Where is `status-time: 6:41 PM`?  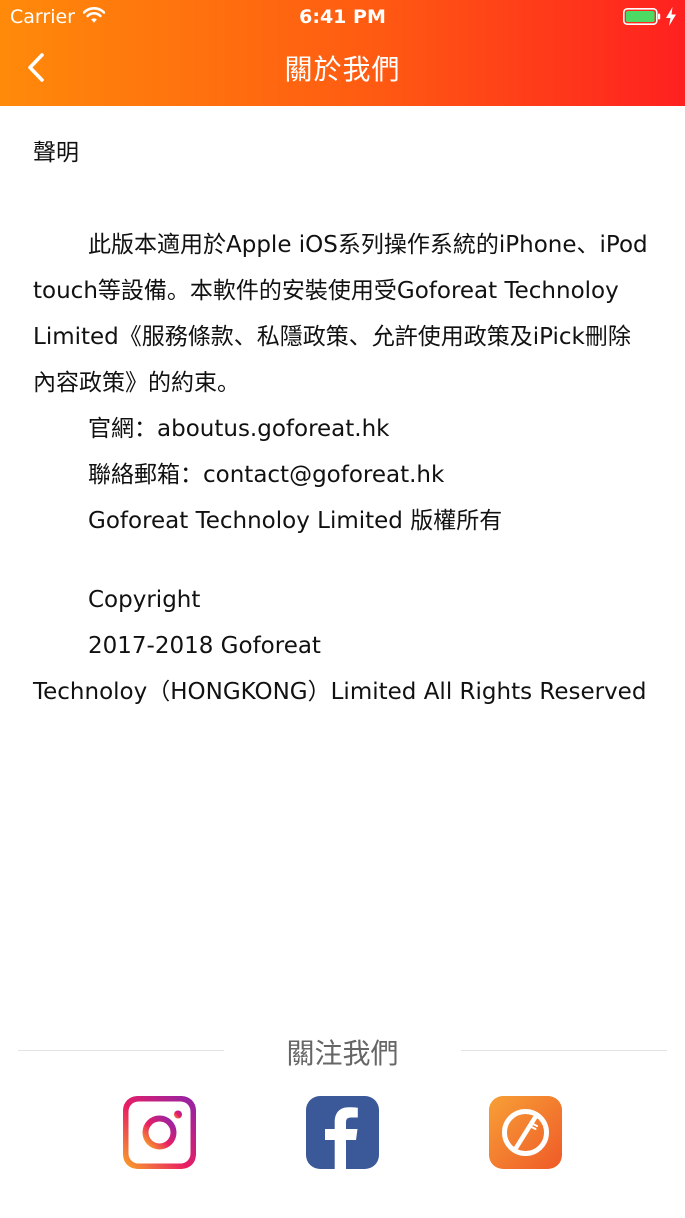
status-time: 6:41 PM is located at coordinates (342, 17).